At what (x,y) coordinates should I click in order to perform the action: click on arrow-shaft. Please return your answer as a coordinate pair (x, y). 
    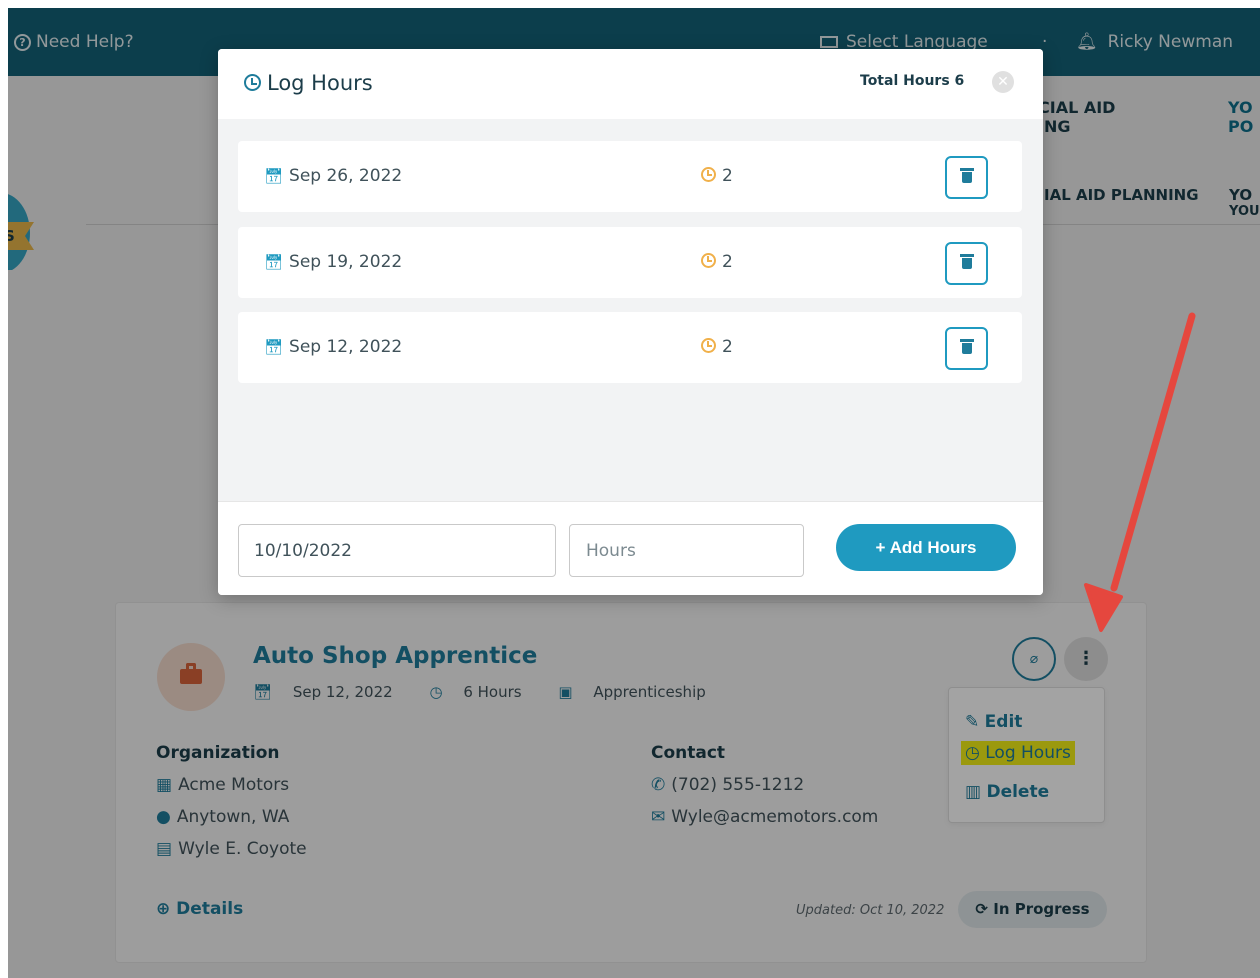
    Looking at the image, I should click on (1153, 452).